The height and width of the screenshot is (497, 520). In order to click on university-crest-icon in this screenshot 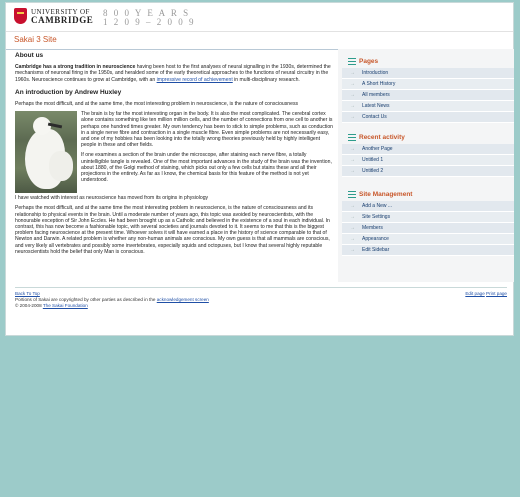, I will do `click(20, 16)`.